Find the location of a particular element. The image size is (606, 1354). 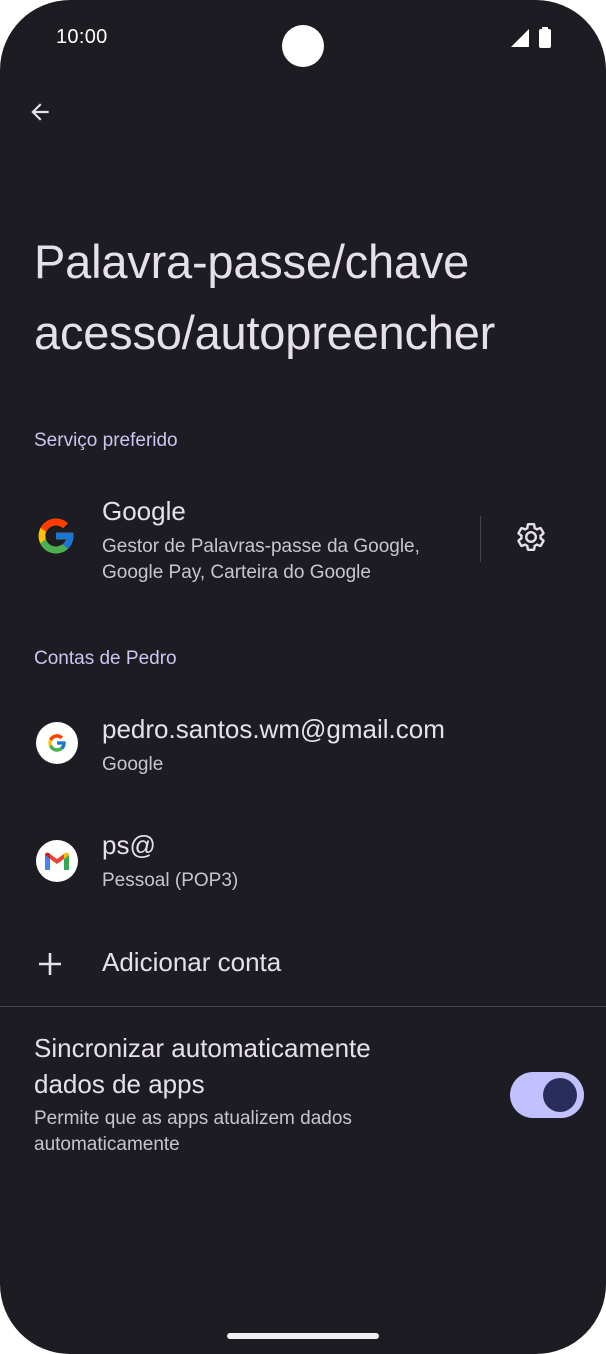

auto-sync-description-line1: Permite que as apps atualizem dados is located at coordinates (193, 1118).